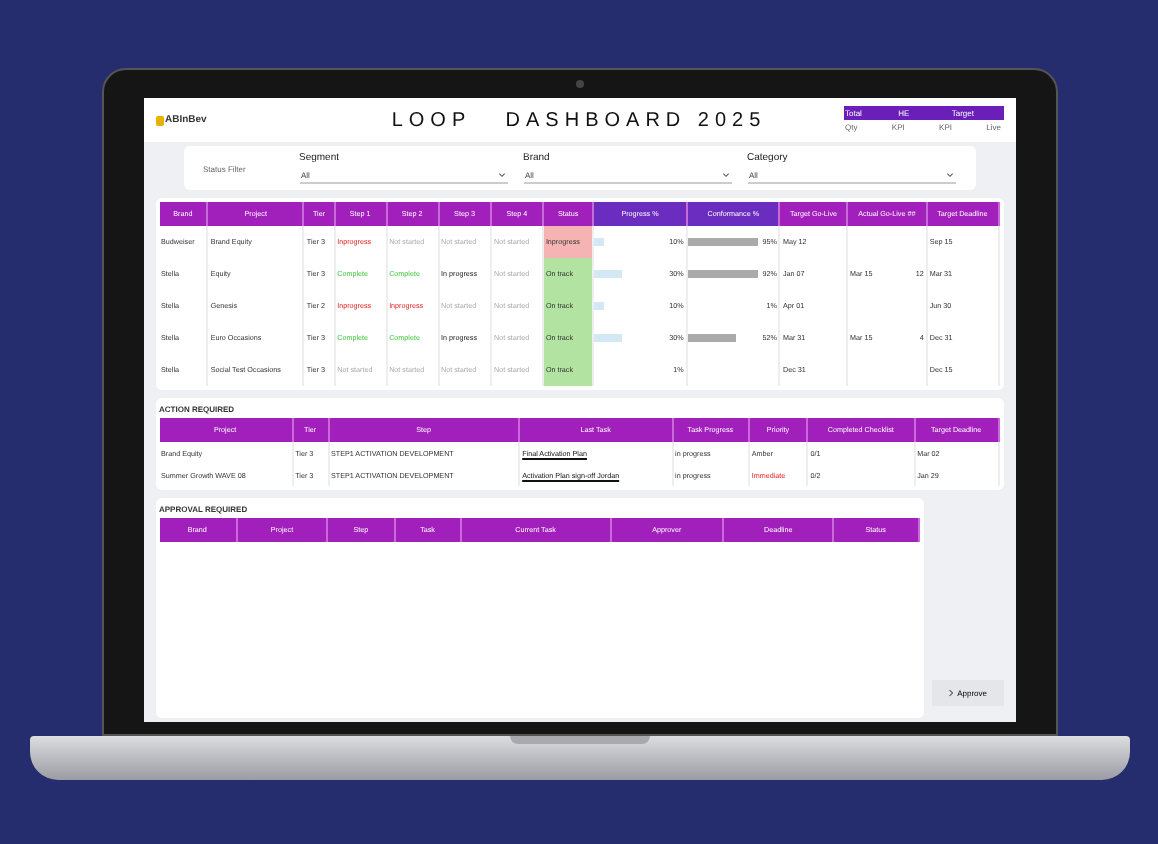 Image resolution: width=1158 pixels, height=844 pixels. I want to click on dashboard-title: LOOP DASHBOARD 2025, so click(579, 120).